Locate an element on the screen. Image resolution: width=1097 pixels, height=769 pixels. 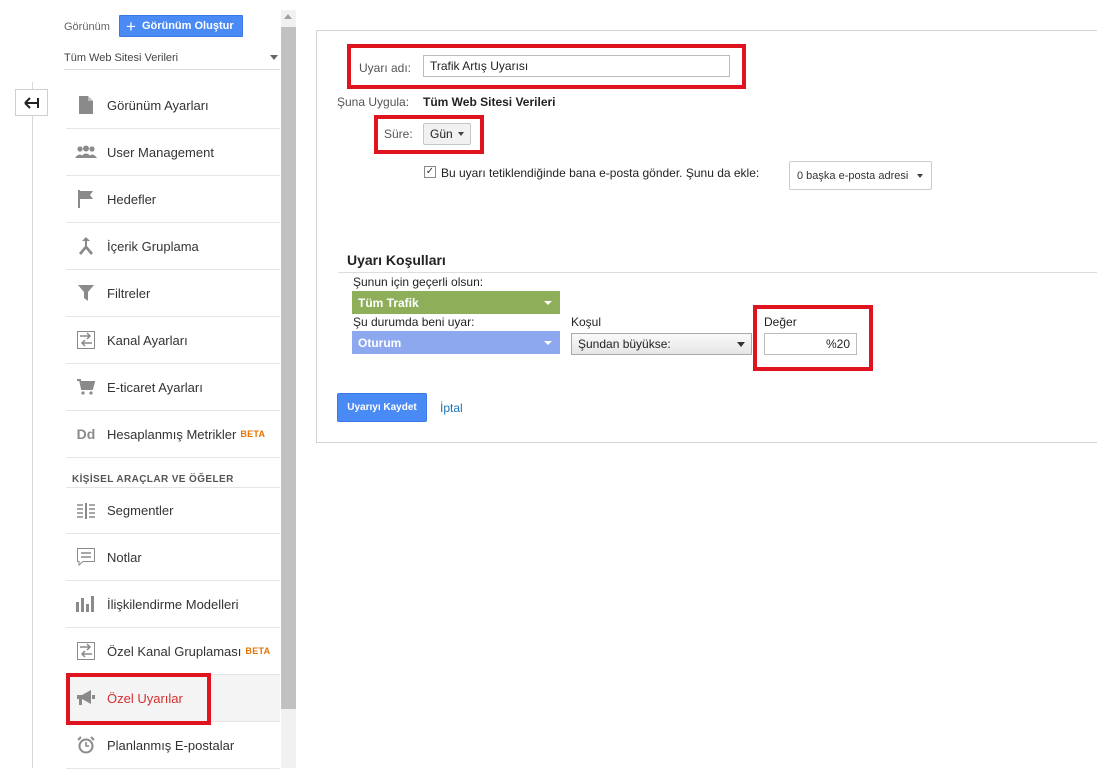
view-label: Görünüm is located at coordinates (87, 27).